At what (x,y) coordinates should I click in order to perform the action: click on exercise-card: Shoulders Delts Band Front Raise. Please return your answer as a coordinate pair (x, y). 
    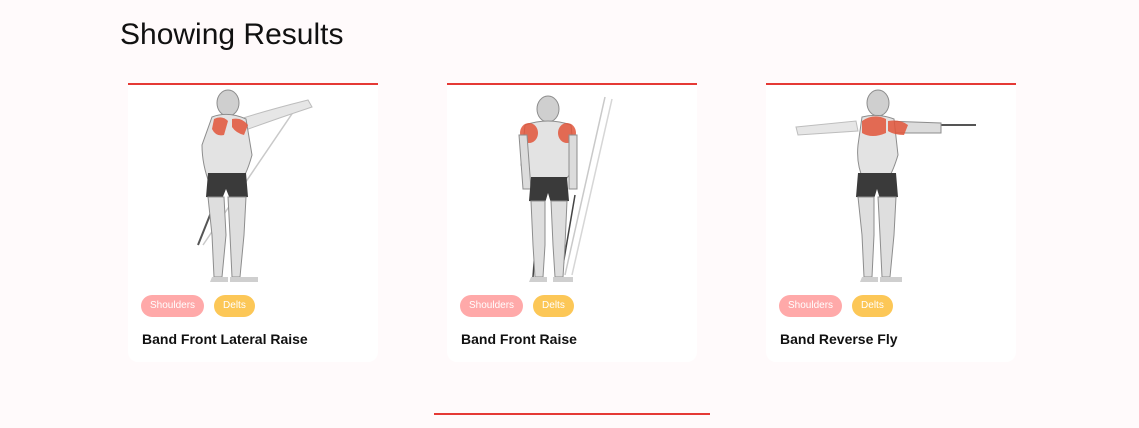
    Looking at the image, I should click on (572, 222).